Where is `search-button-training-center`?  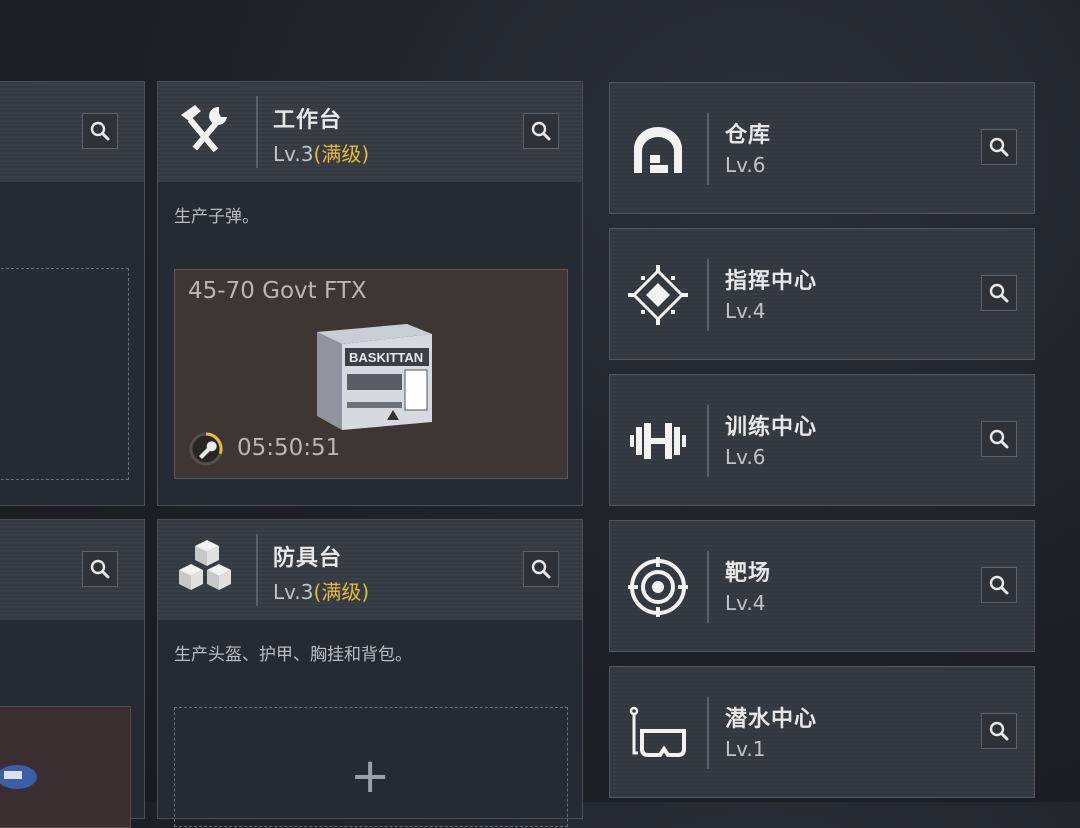
search-button-training-center is located at coordinates (999, 439).